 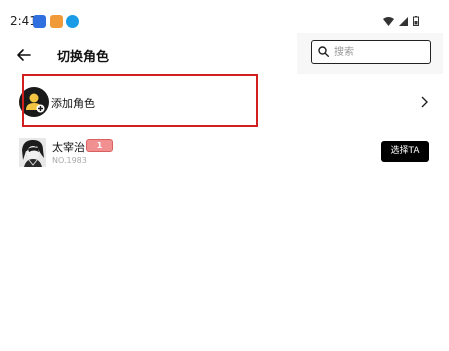 What do you see at coordinates (224, 153) in the screenshot?
I see `list-item: 太宰治 1 NO.1983 选择TA` at bounding box center [224, 153].